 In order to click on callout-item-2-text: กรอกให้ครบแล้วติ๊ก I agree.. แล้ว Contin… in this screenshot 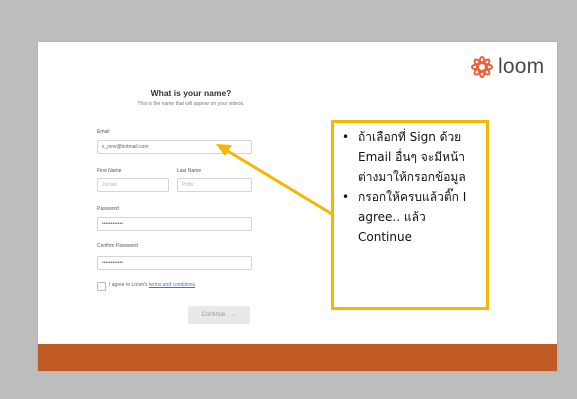, I will do `click(412, 217)`.